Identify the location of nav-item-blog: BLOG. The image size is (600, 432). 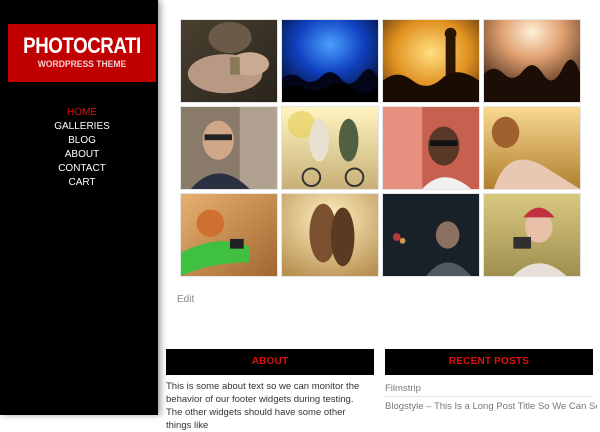
(82, 141).